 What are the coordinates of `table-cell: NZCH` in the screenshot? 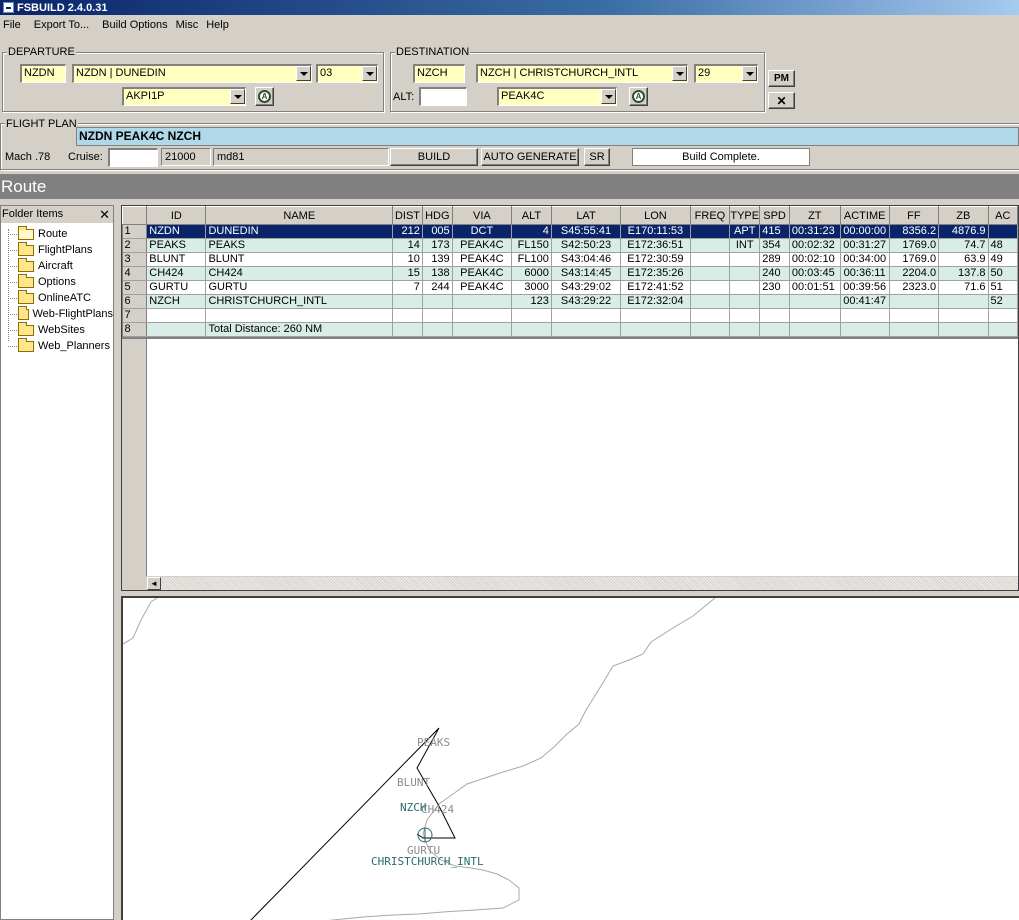 It's located at (176, 301).